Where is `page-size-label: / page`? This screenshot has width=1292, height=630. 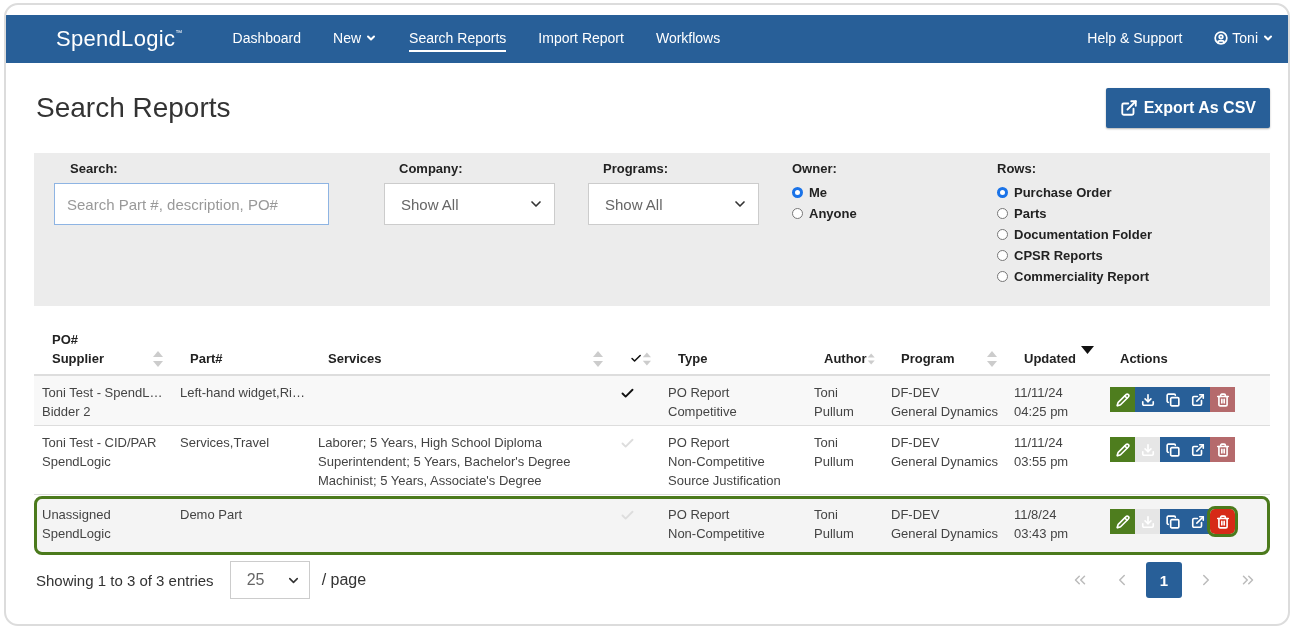
page-size-label: / page is located at coordinates (344, 580).